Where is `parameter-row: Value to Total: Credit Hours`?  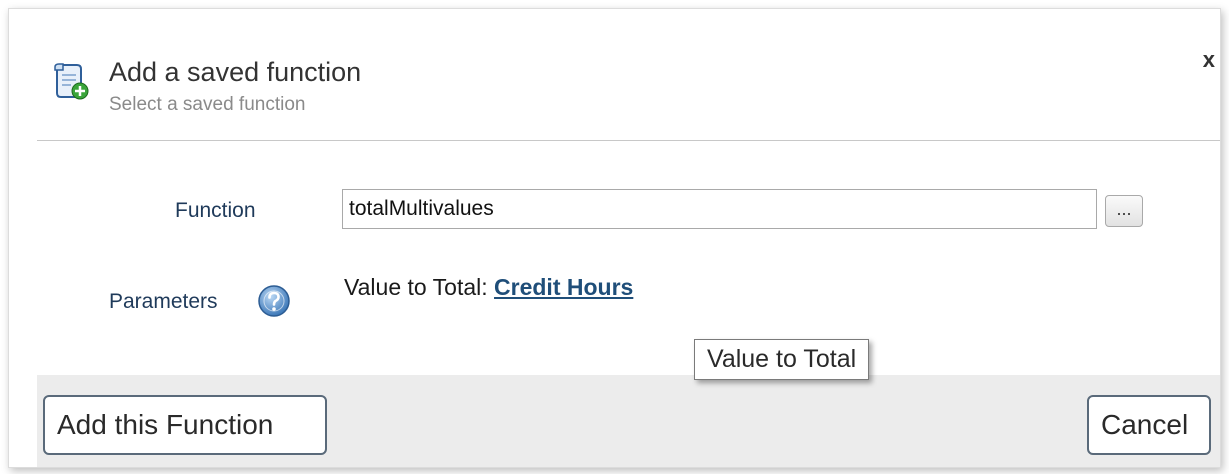
parameter-row: Value to Total: Credit Hours is located at coordinates (488, 287).